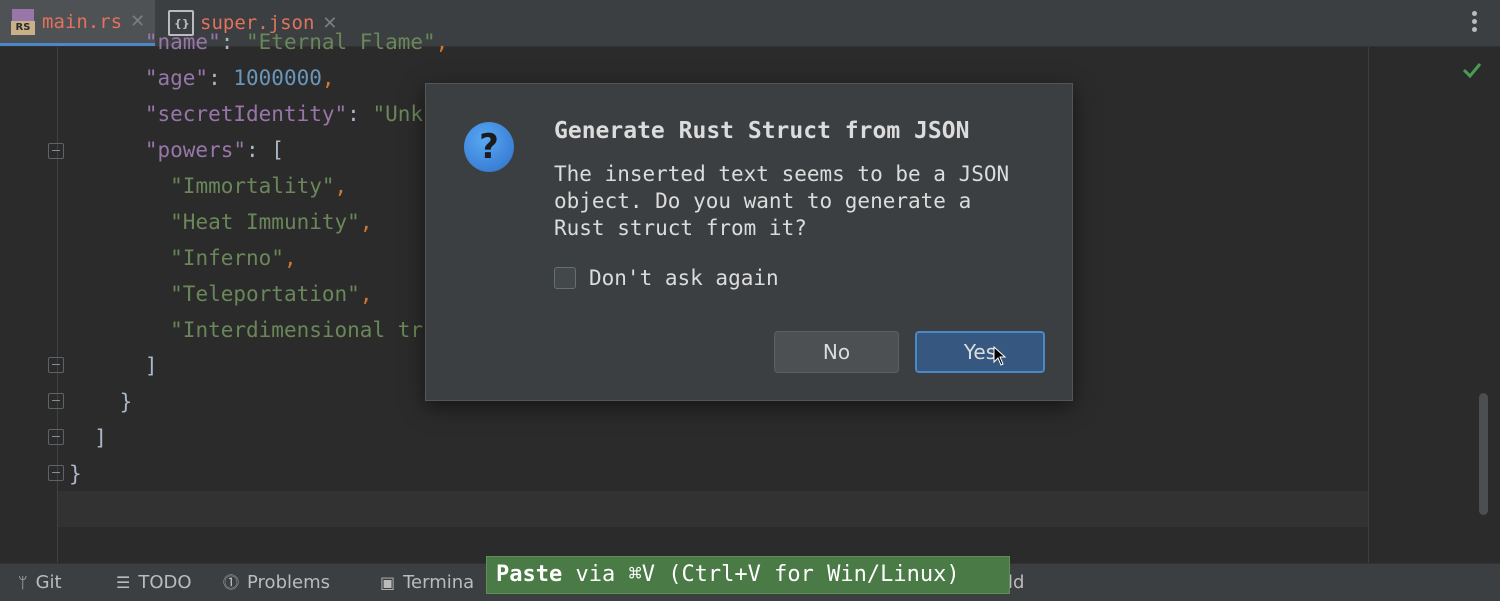  What do you see at coordinates (23, 21) in the screenshot?
I see `rust-file-icon: RS` at bounding box center [23, 21].